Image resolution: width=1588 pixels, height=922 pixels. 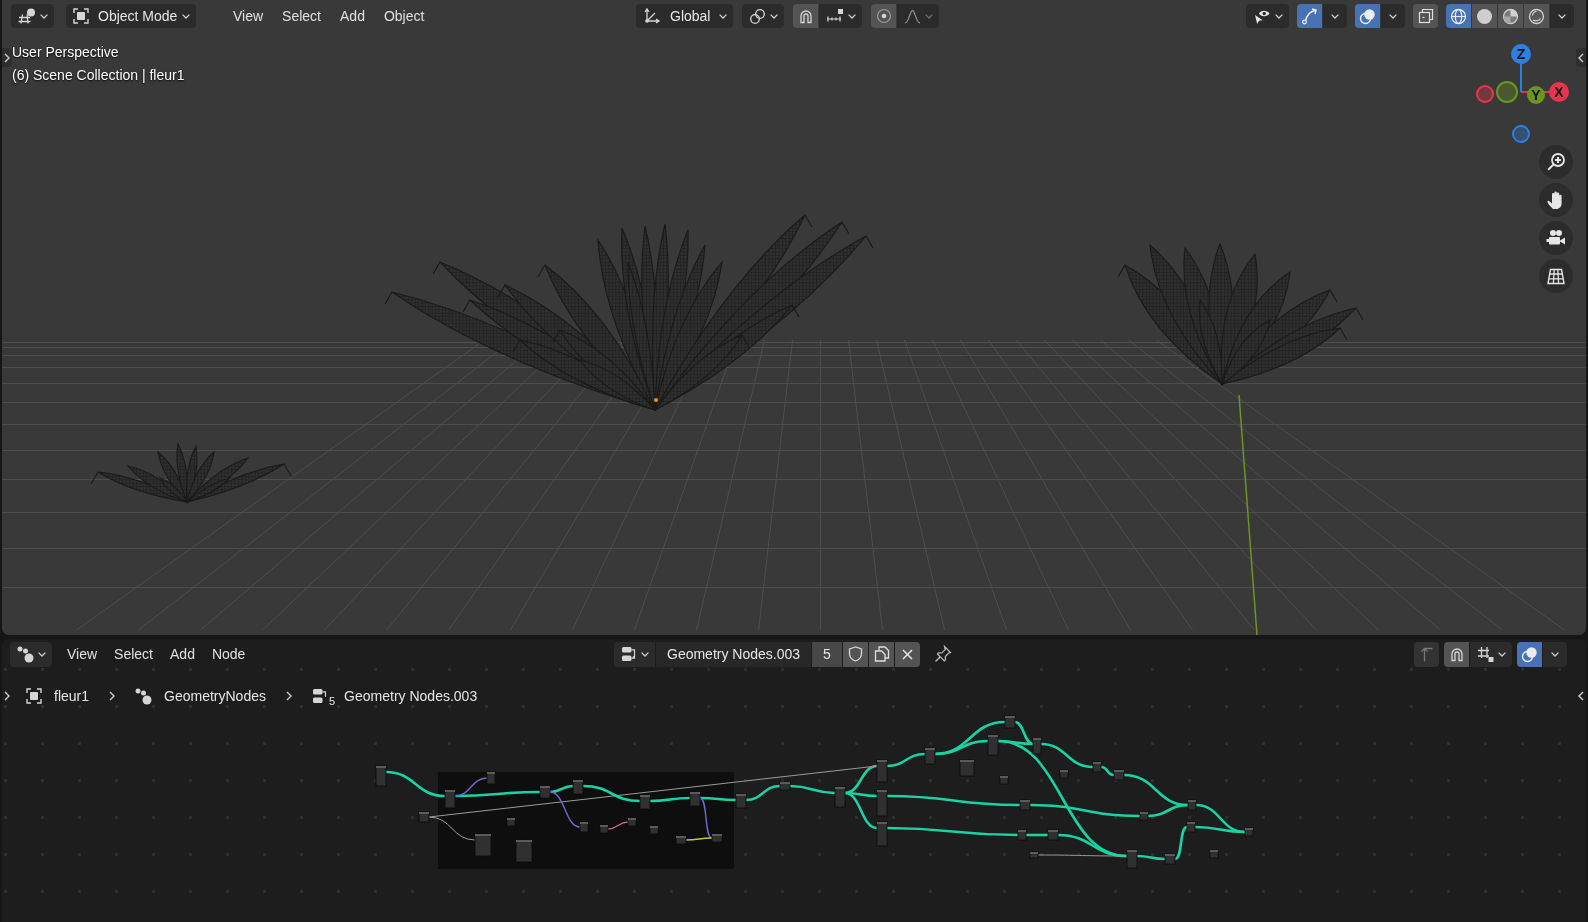 I want to click on xray-toggle, so click(x=1425, y=16).